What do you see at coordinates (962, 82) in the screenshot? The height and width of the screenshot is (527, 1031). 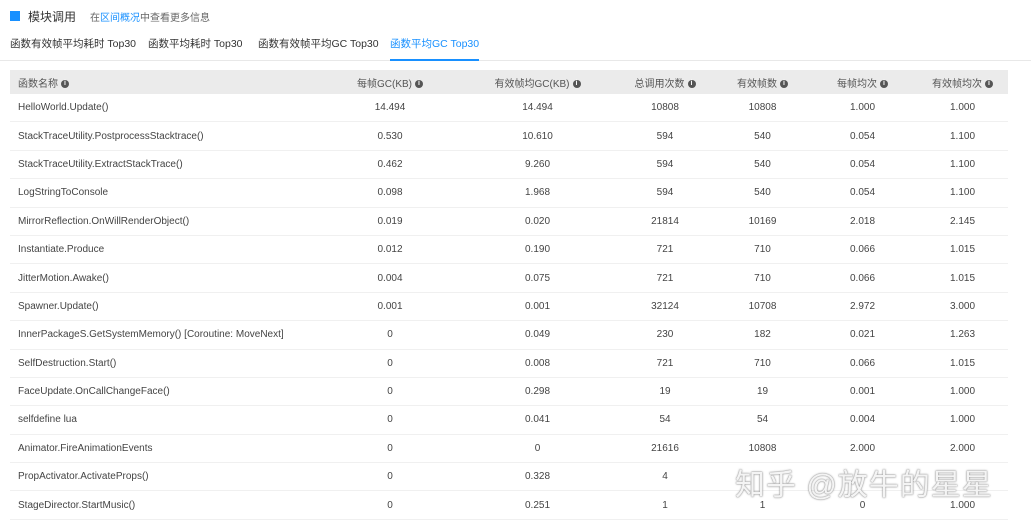 I see `column-header-valid-frame-avg-calls: 有效帧均次 i` at bounding box center [962, 82].